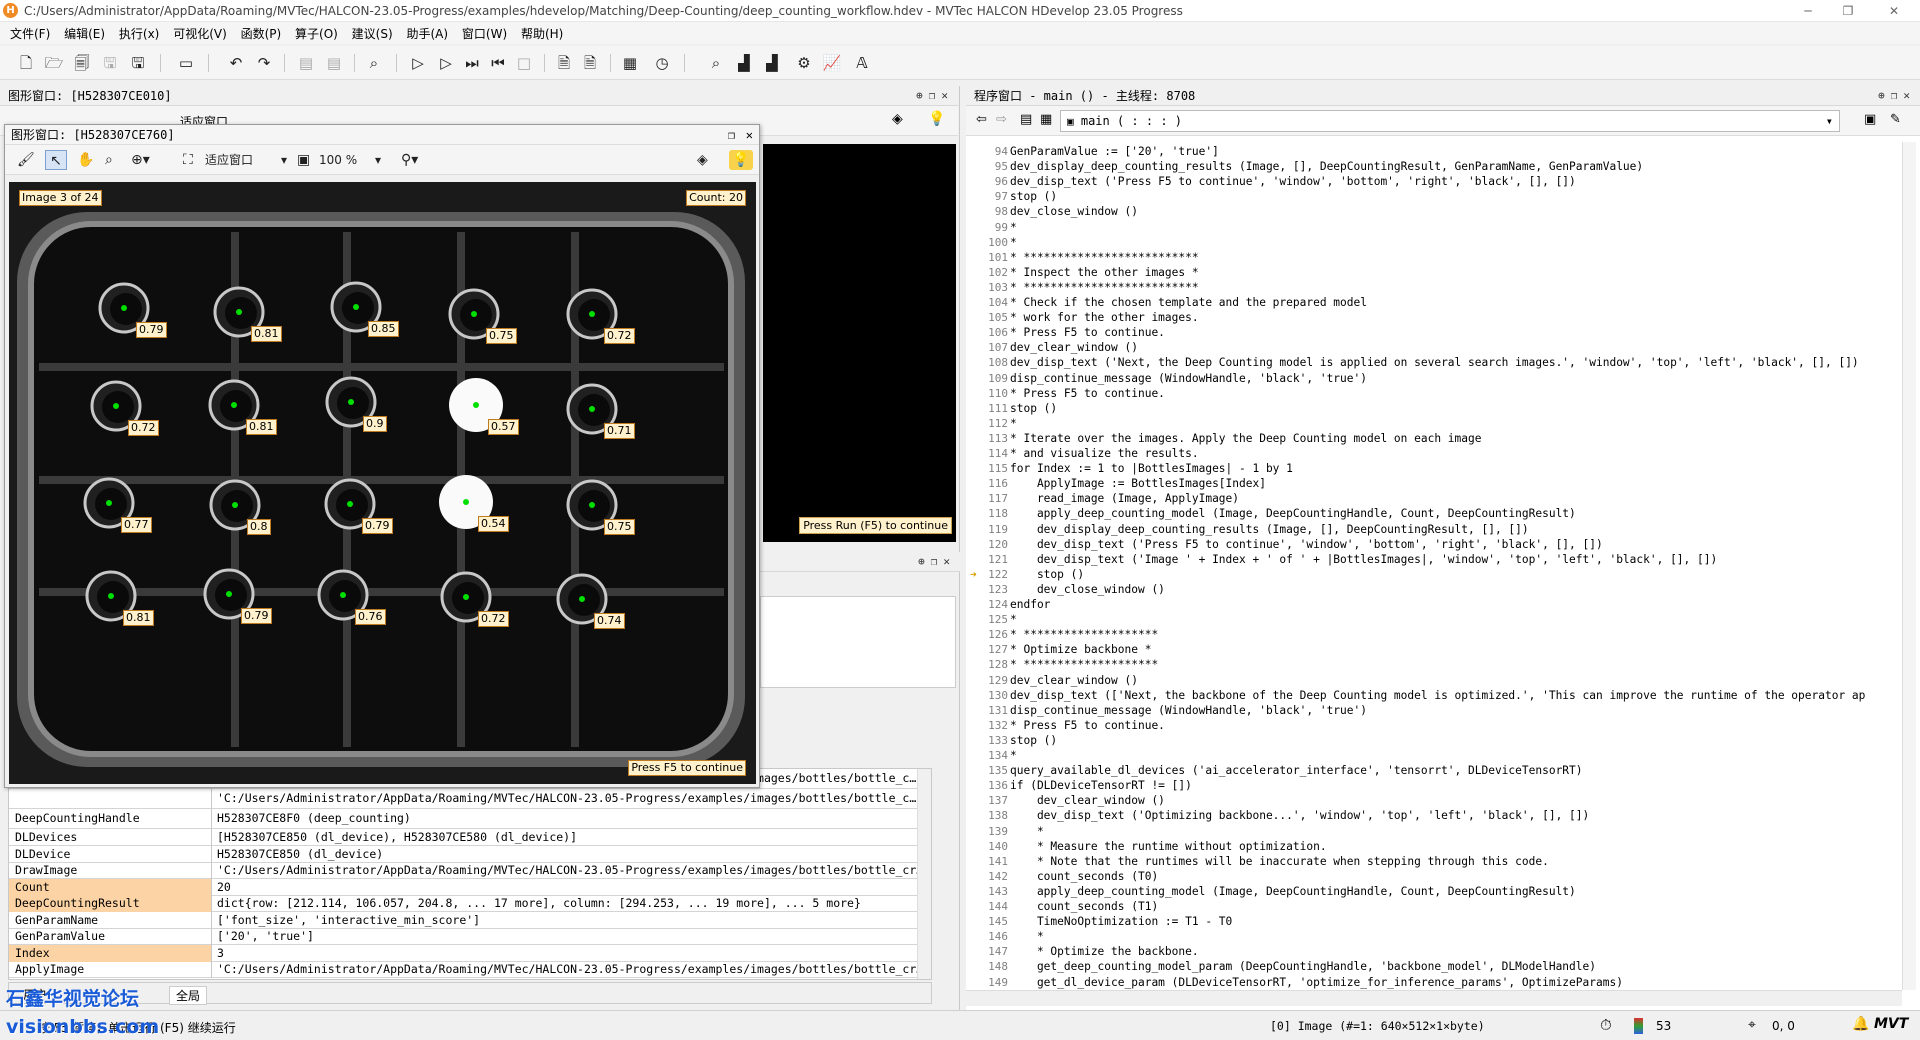 This screenshot has height=1040, width=1920. What do you see at coordinates (56, 160) in the screenshot?
I see `pointer-icon: ↖` at bounding box center [56, 160].